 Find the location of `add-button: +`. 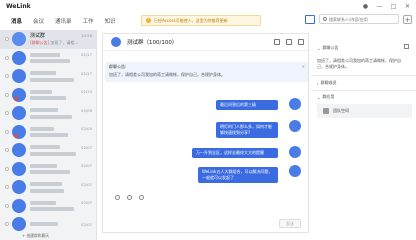

add-button: + is located at coordinates (407, 19).